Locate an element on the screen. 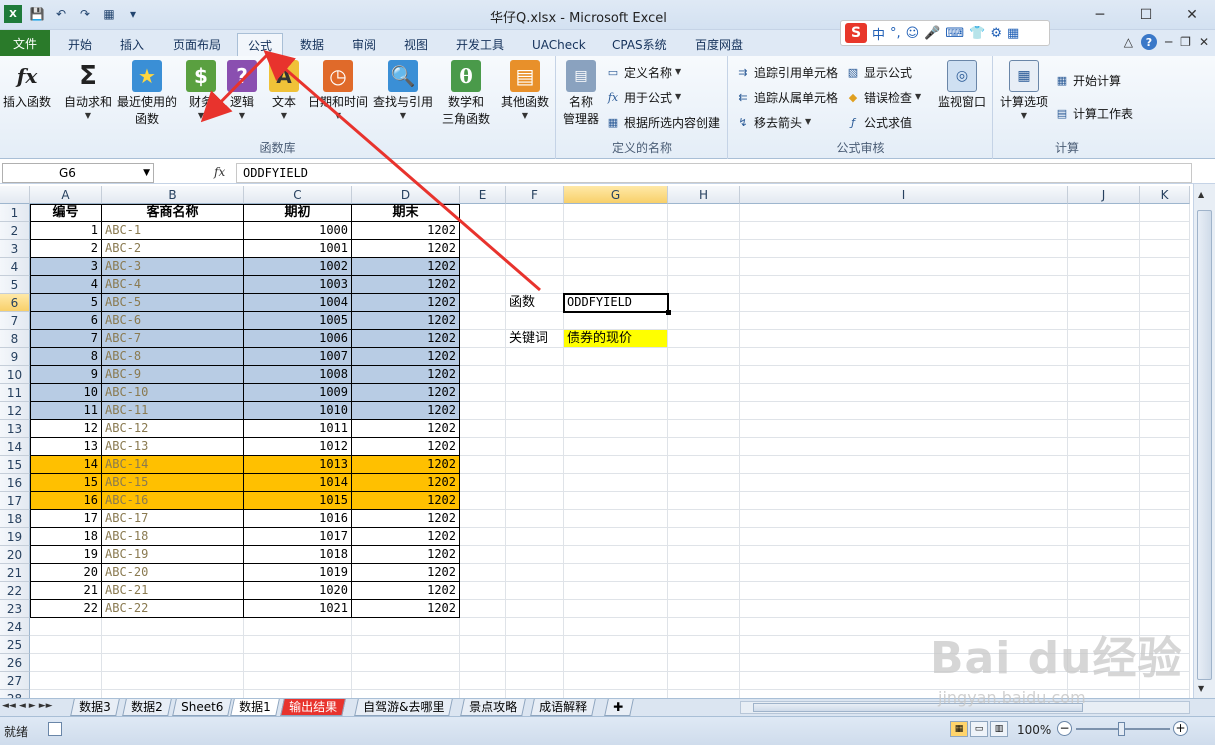 The height and width of the screenshot is (745, 1215). cell-c28 is located at coordinates (298, 694).